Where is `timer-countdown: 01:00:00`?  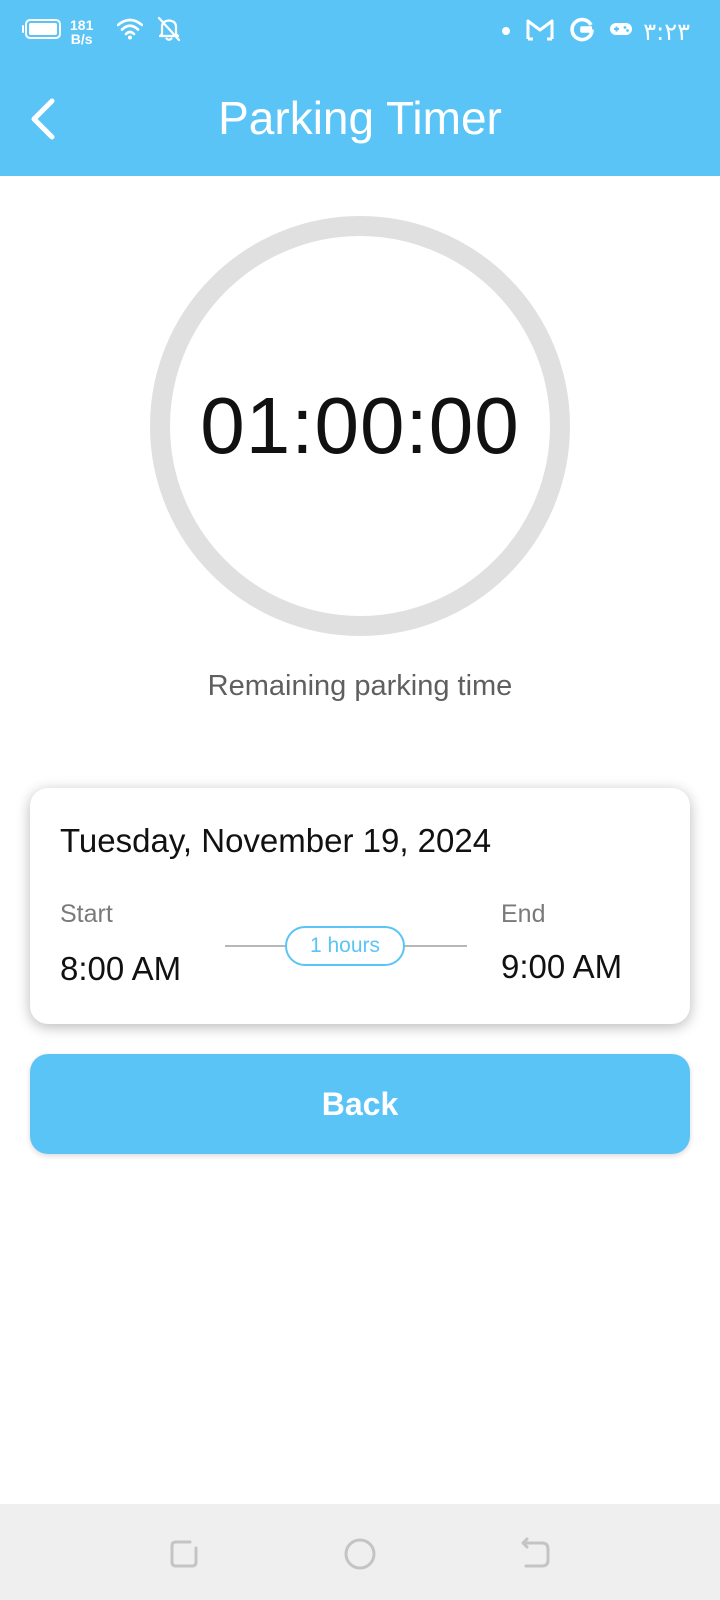 timer-countdown: 01:00:00 is located at coordinates (360, 425).